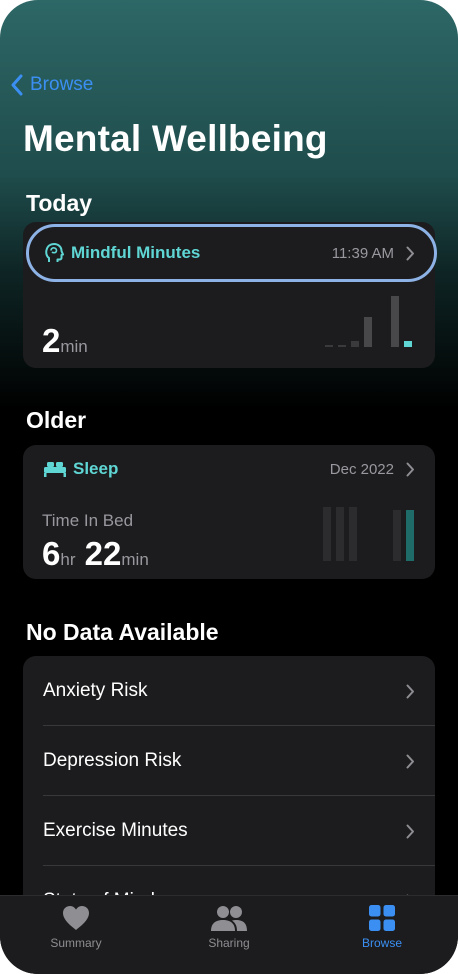 This screenshot has height=974, width=458. I want to click on tab-summary: Summary, so click(76, 927).